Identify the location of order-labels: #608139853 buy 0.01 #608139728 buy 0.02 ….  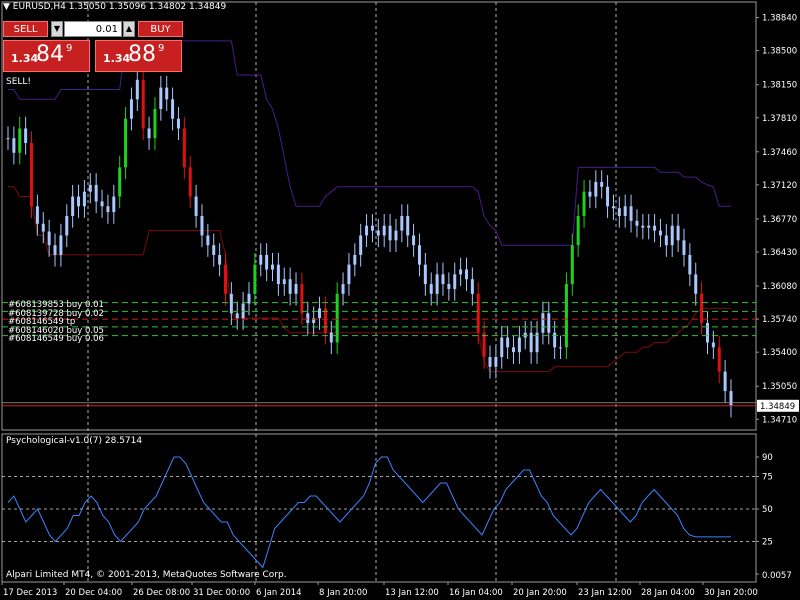
(56, 322).